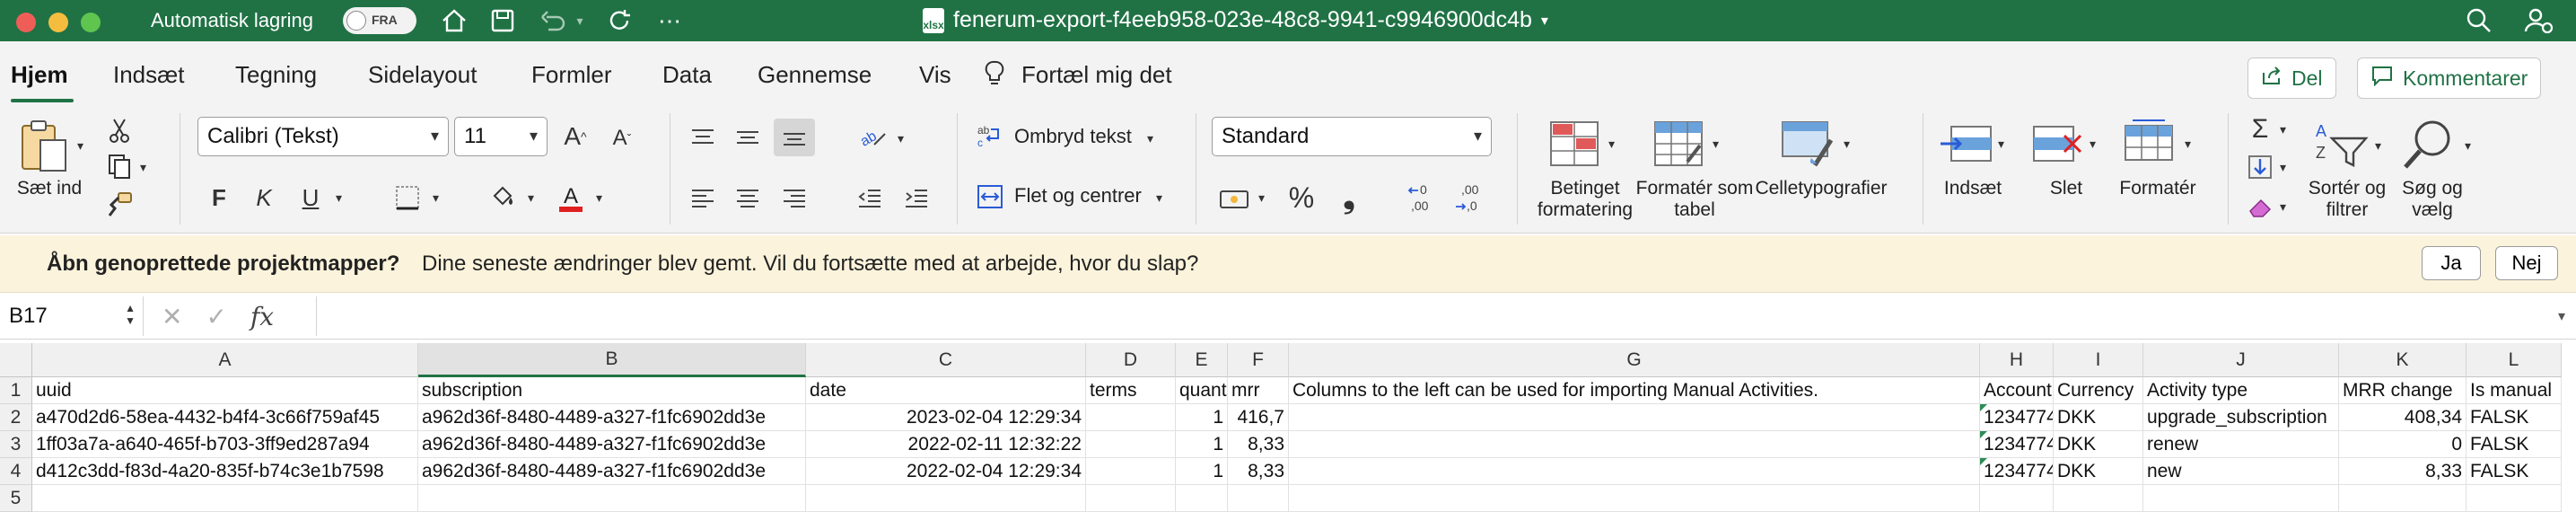  Describe the element at coordinates (1202, 471) in the screenshot. I see `cell-e4: 1` at that location.